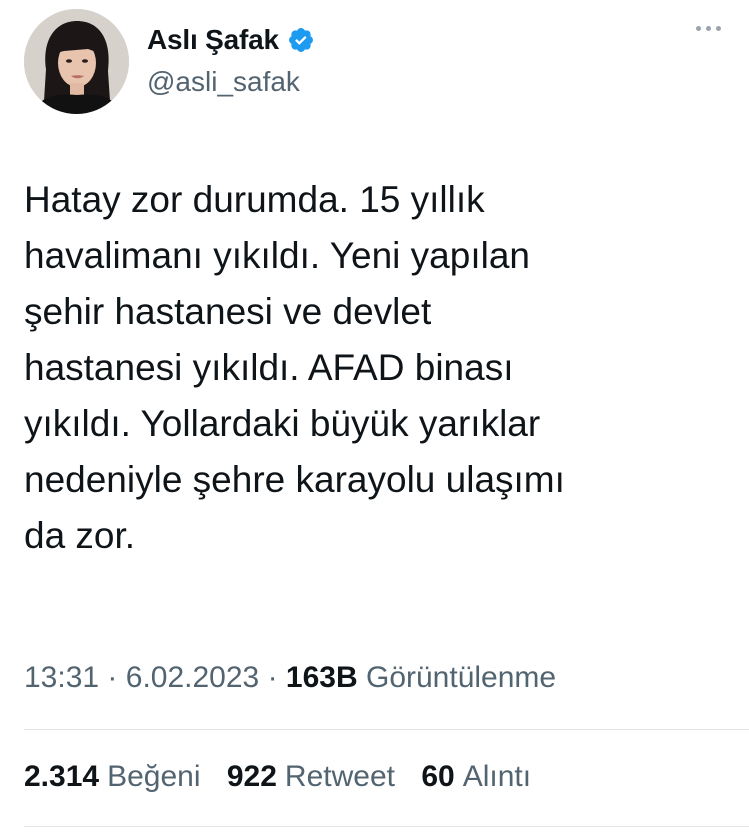 The image size is (749, 837). I want to click on engagement-stats: 2.314 Beğeni 922 Retweet 60 Alıntı, so click(286, 777).